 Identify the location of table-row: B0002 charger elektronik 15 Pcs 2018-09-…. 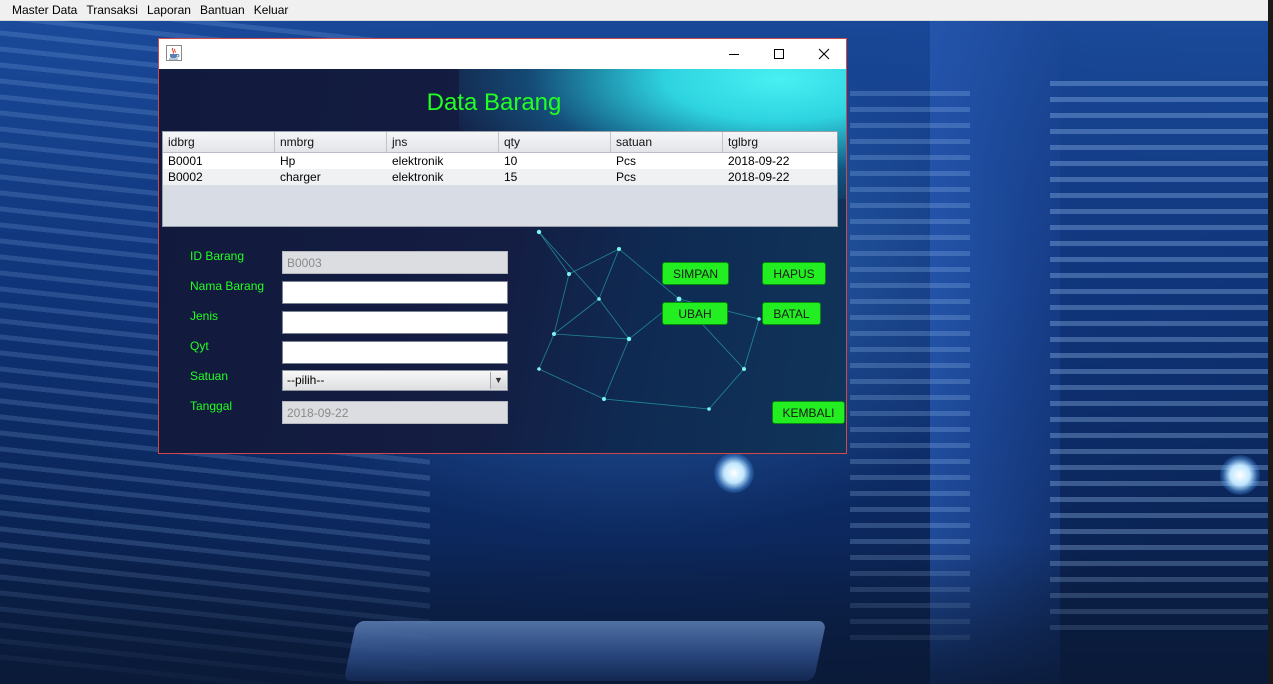
(500, 177).